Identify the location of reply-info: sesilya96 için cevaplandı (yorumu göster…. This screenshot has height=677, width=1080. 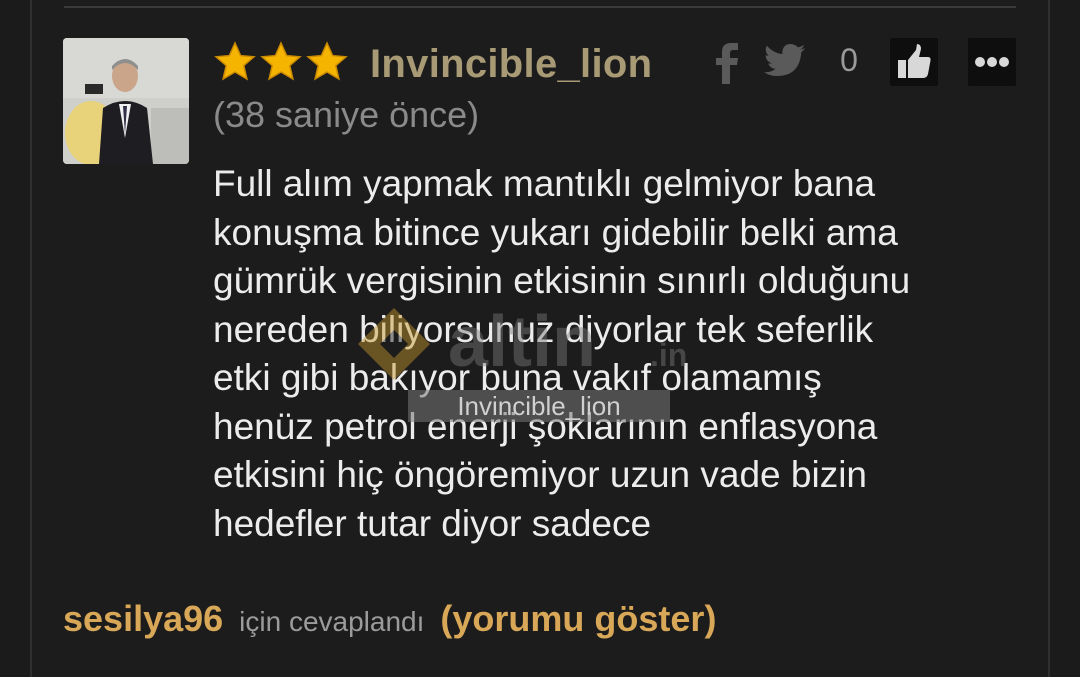
(389, 619).